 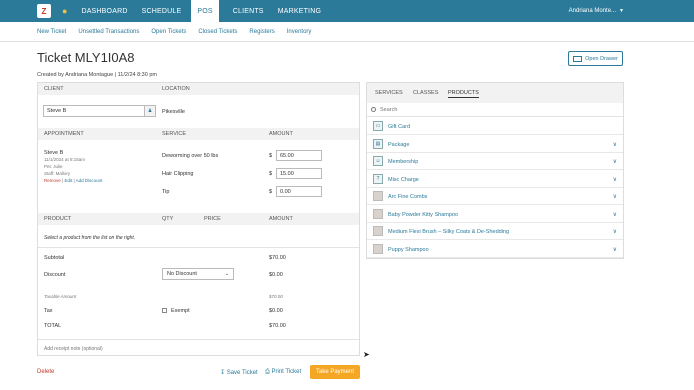 What do you see at coordinates (198, 134) in the screenshot?
I see `appointment-header-row: APPOINTMENT SERVICE AMOUNT` at bounding box center [198, 134].